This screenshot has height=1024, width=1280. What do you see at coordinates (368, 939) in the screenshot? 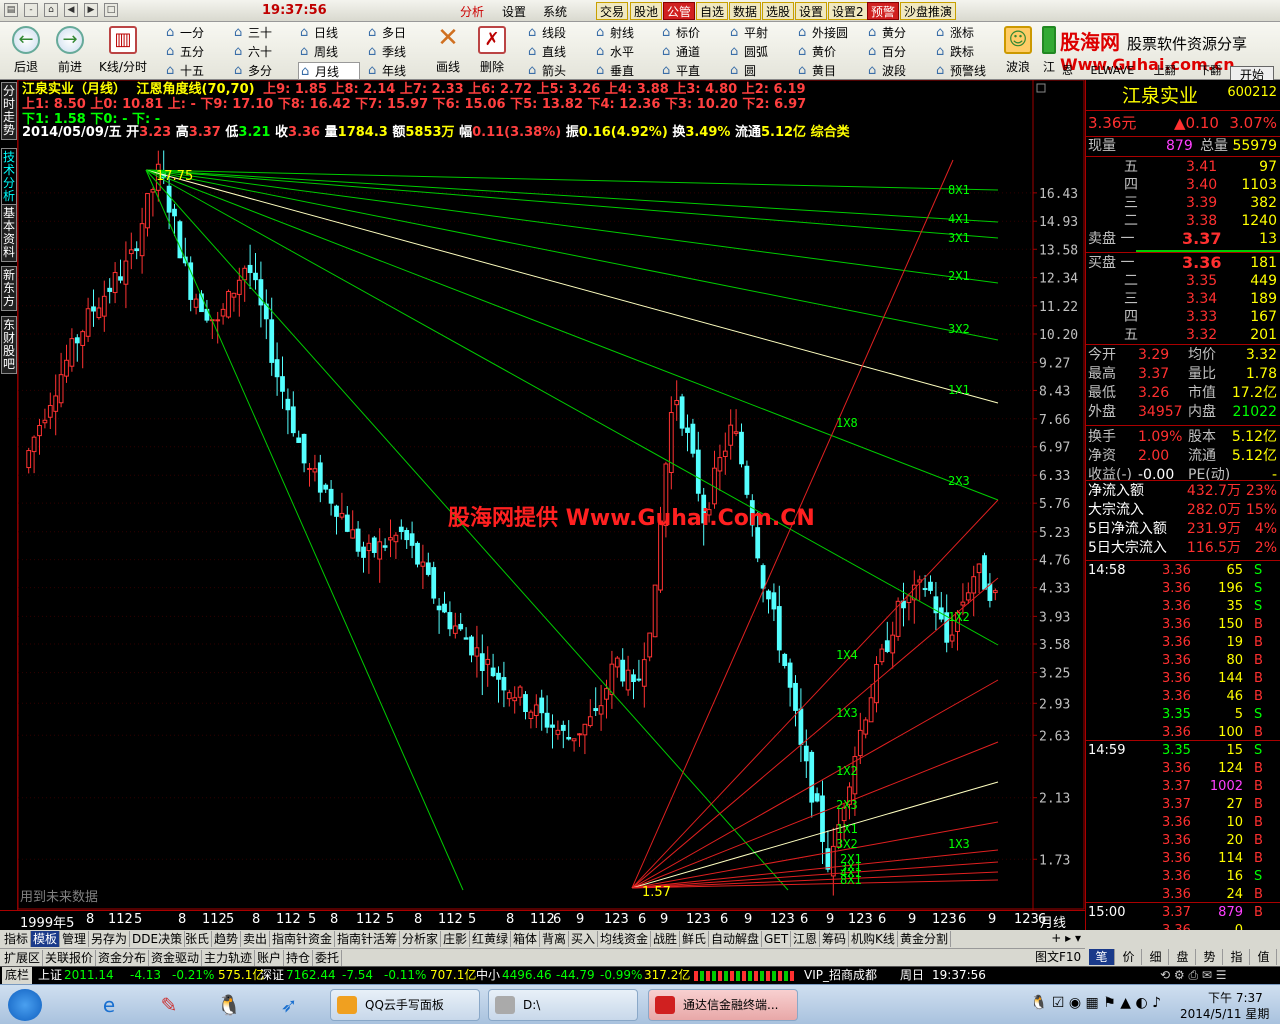
I see `indicator-tab-9: 指南针活筹` at bounding box center [368, 939].